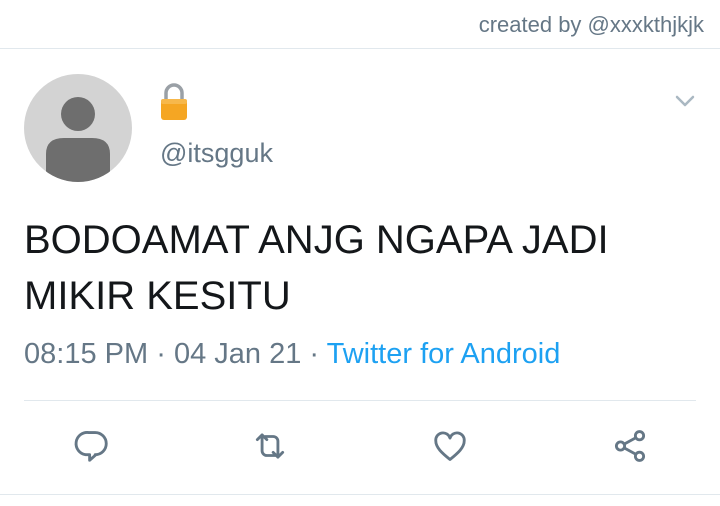 Image resolution: width=720 pixels, height=506 pixels. I want to click on reply-button, so click(92, 446).